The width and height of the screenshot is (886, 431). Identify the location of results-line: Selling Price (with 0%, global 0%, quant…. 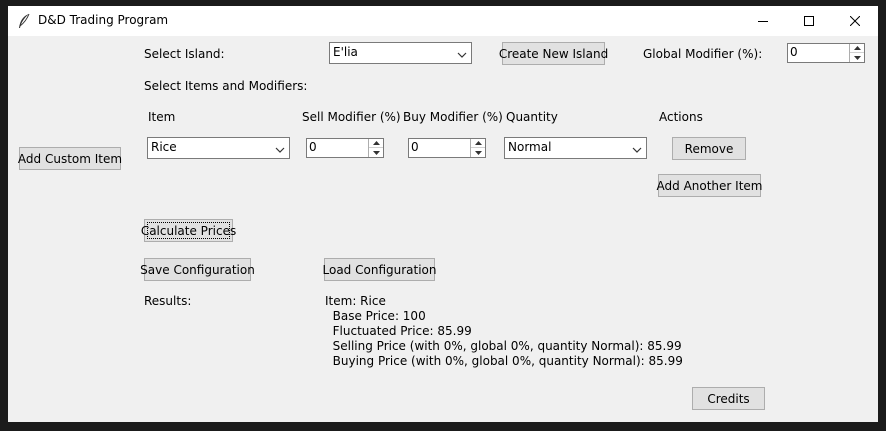
(503, 346).